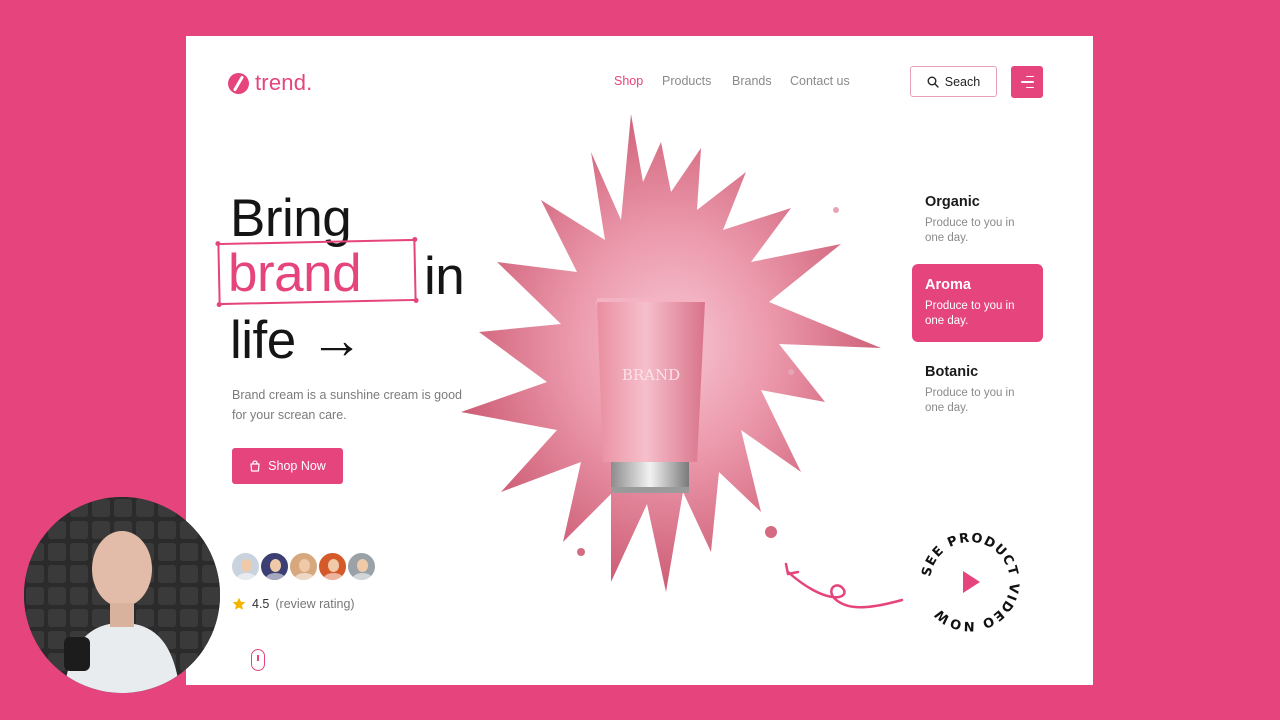 Image resolution: width=1280 pixels, height=720 pixels. What do you see at coordinates (962, 81) in the screenshot?
I see `search-label: Seach` at bounding box center [962, 81].